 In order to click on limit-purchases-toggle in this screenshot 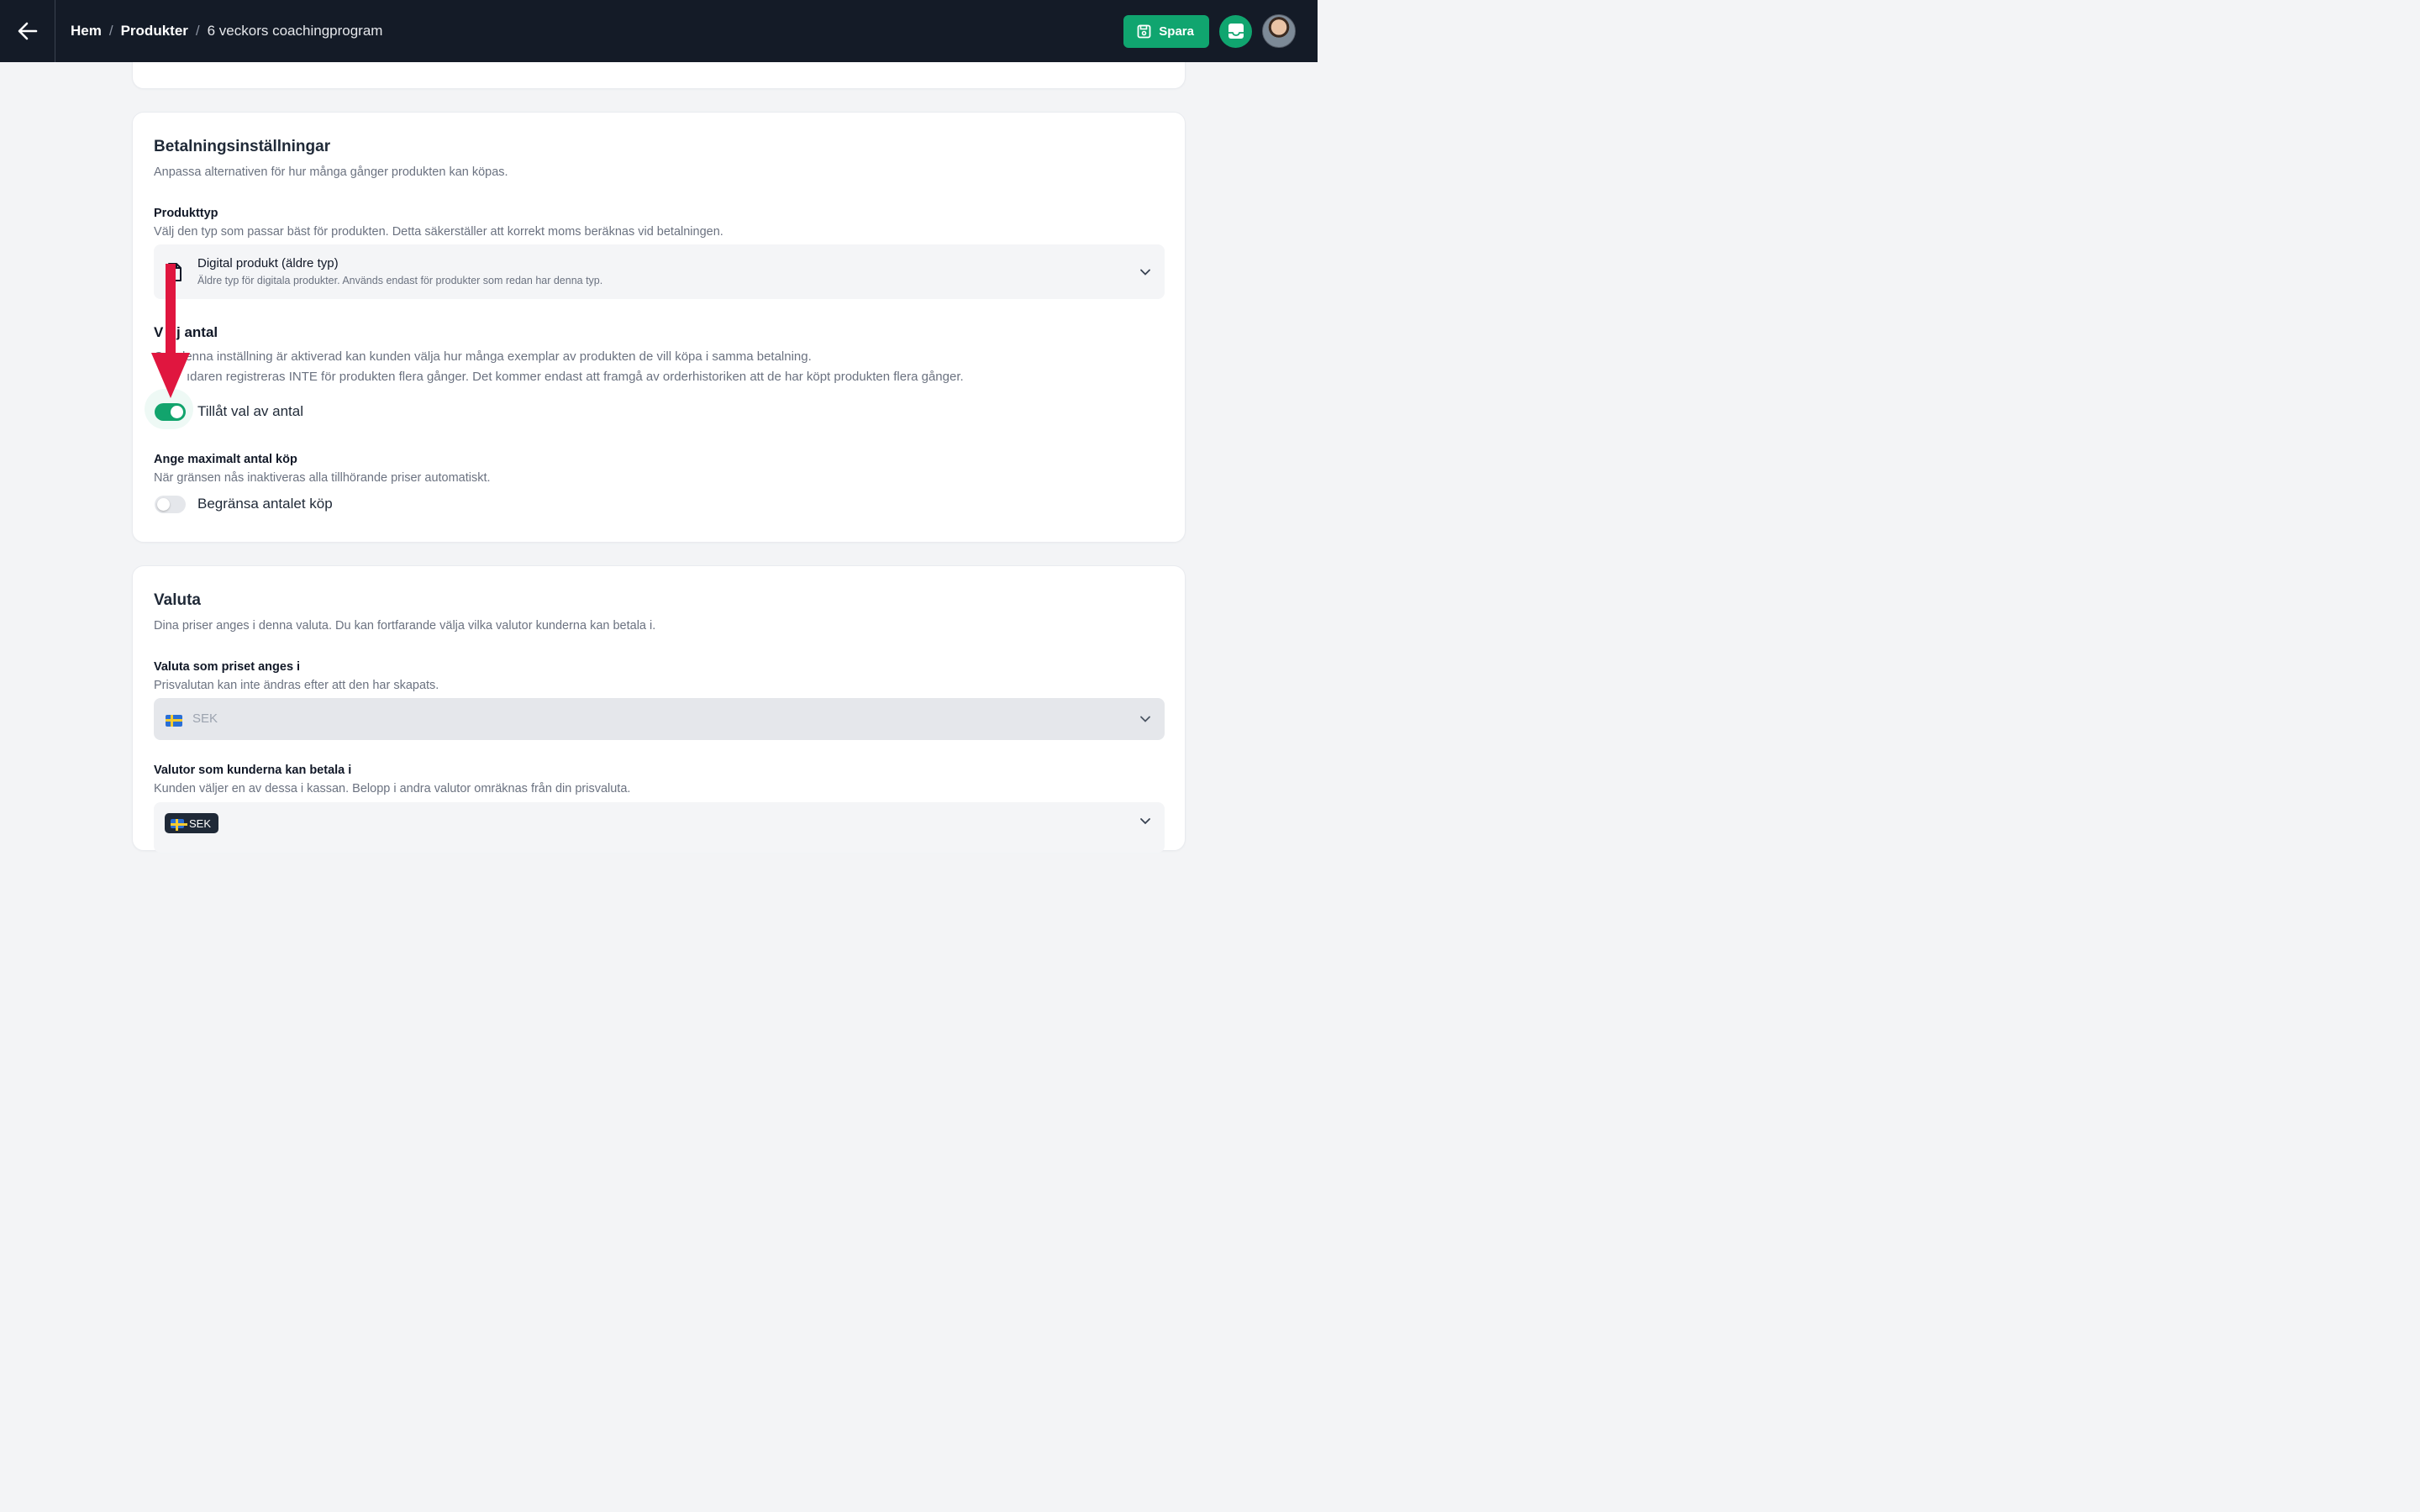, I will do `click(170, 504)`.